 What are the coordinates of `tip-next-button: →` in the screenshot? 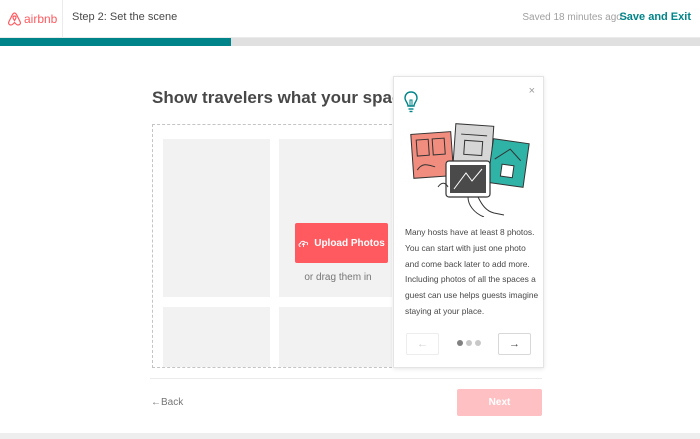 It's located at (514, 344).